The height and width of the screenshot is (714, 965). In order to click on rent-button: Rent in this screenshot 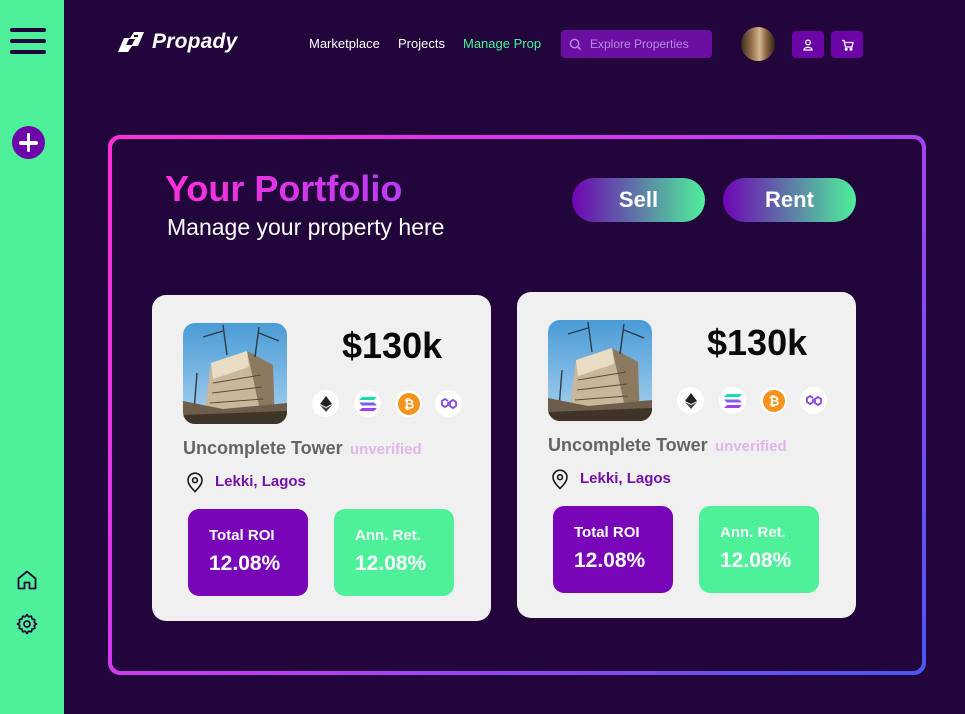, I will do `click(789, 200)`.